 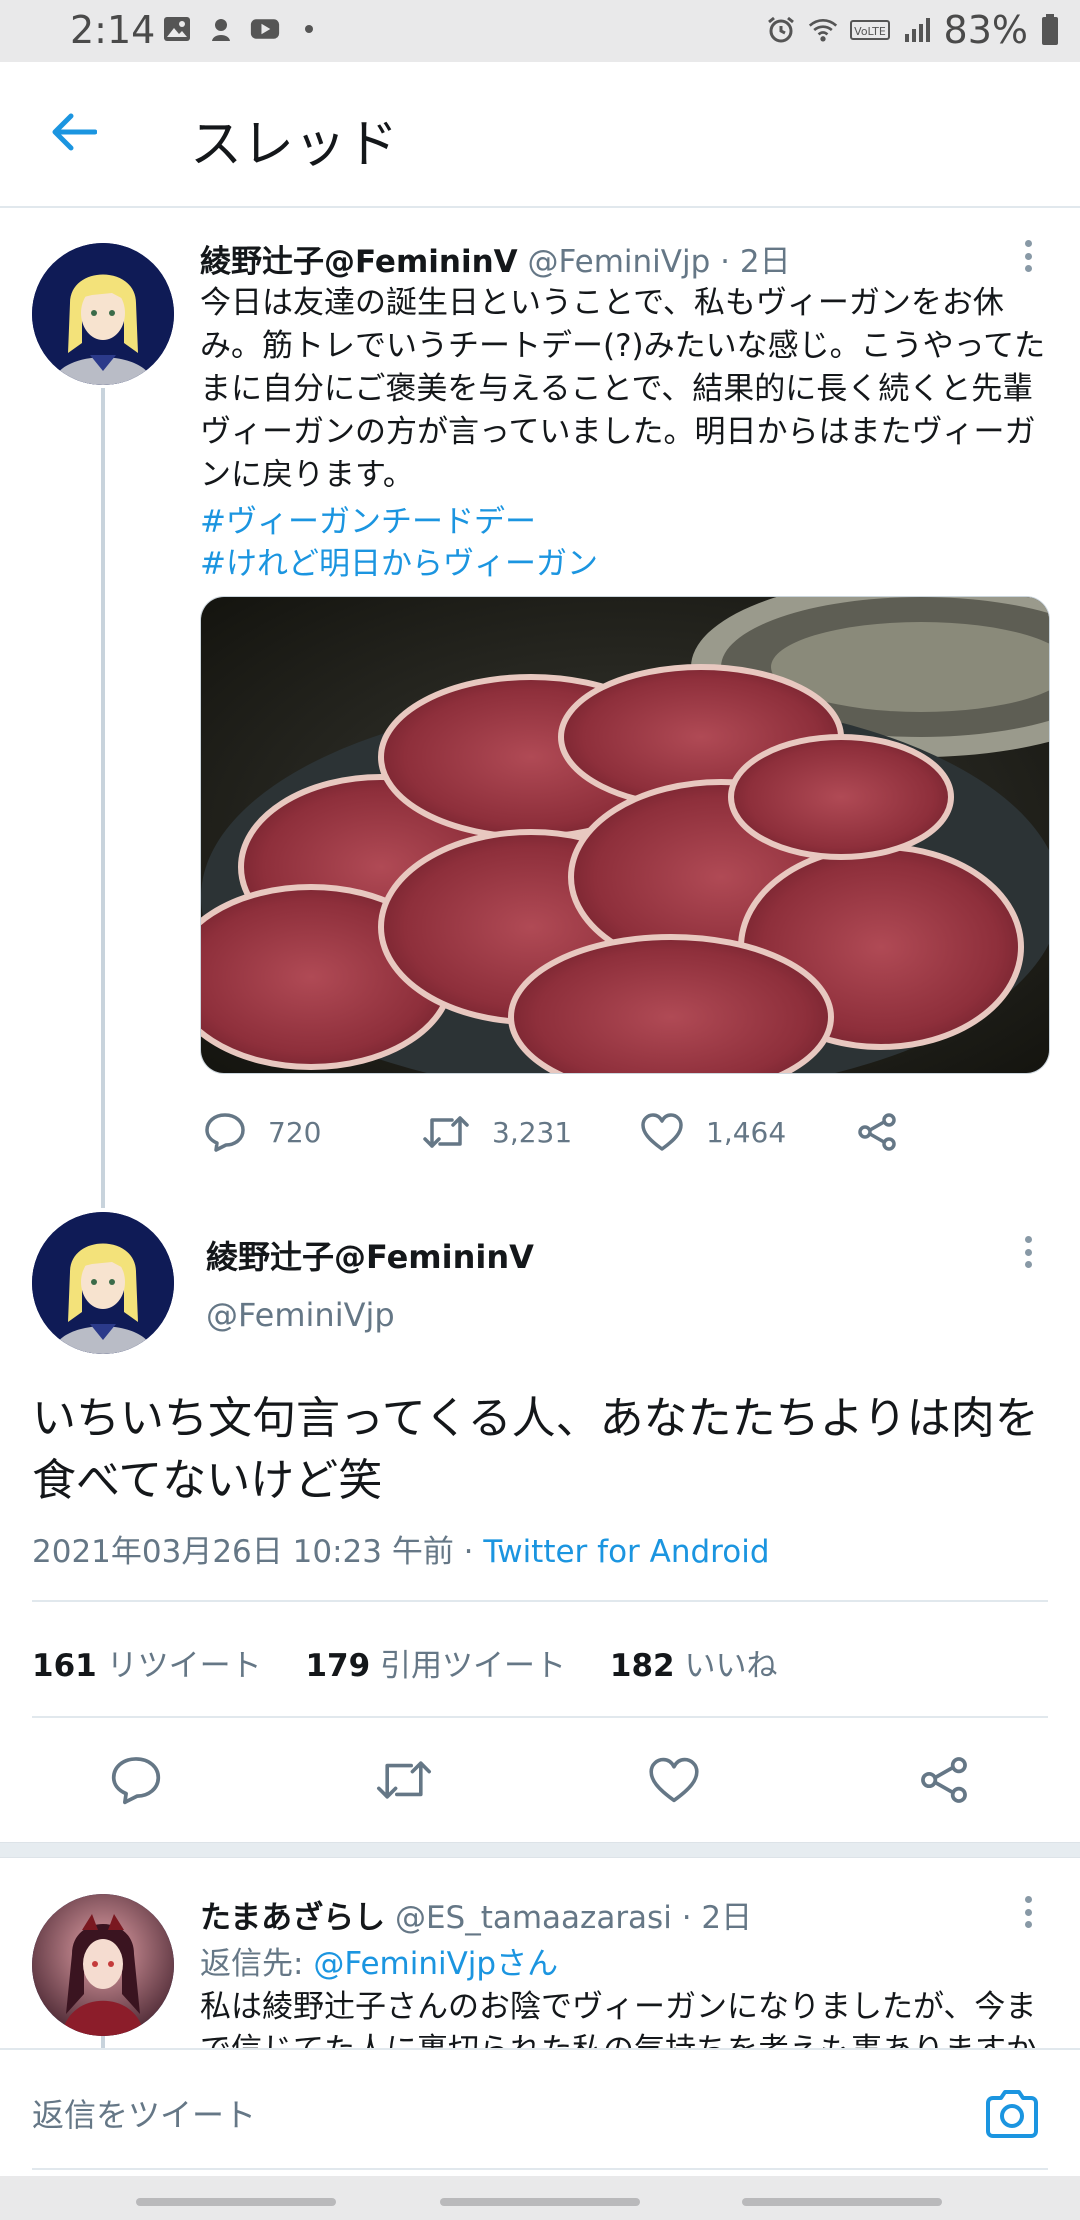 What do you see at coordinates (258, 1552) in the screenshot?
I see `timestamp: 2021年03月26日 10:23 午前 ·` at bounding box center [258, 1552].